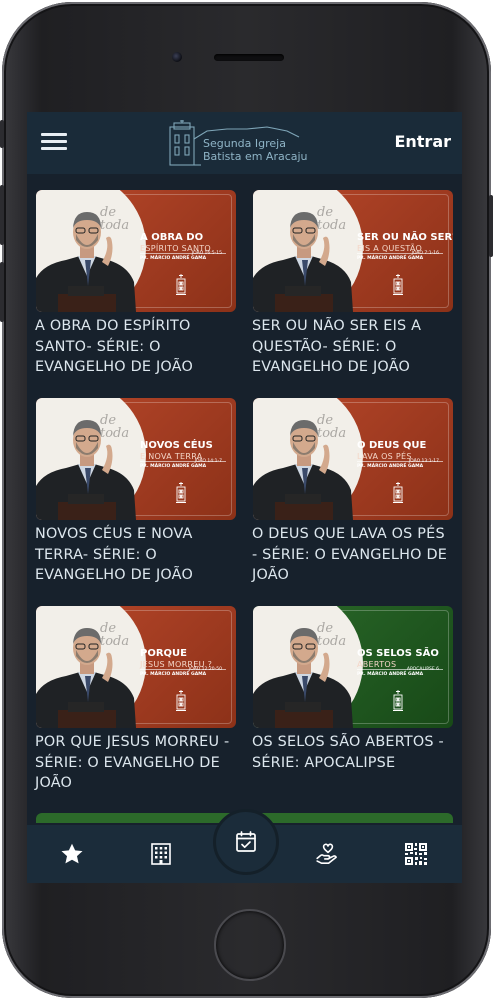  Describe the element at coordinates (425, 253) in the screenshot. I see `thumbnail-reference: JOÃO 7:1-16` at that location.